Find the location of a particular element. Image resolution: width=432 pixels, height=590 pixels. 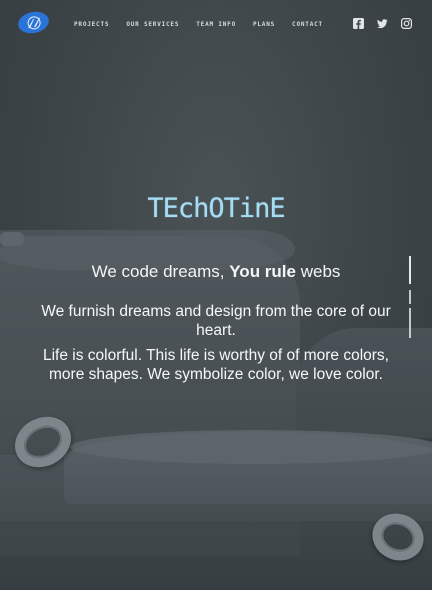

tagline: We code dreams, You rule webs is located at coordinates (216, 272).